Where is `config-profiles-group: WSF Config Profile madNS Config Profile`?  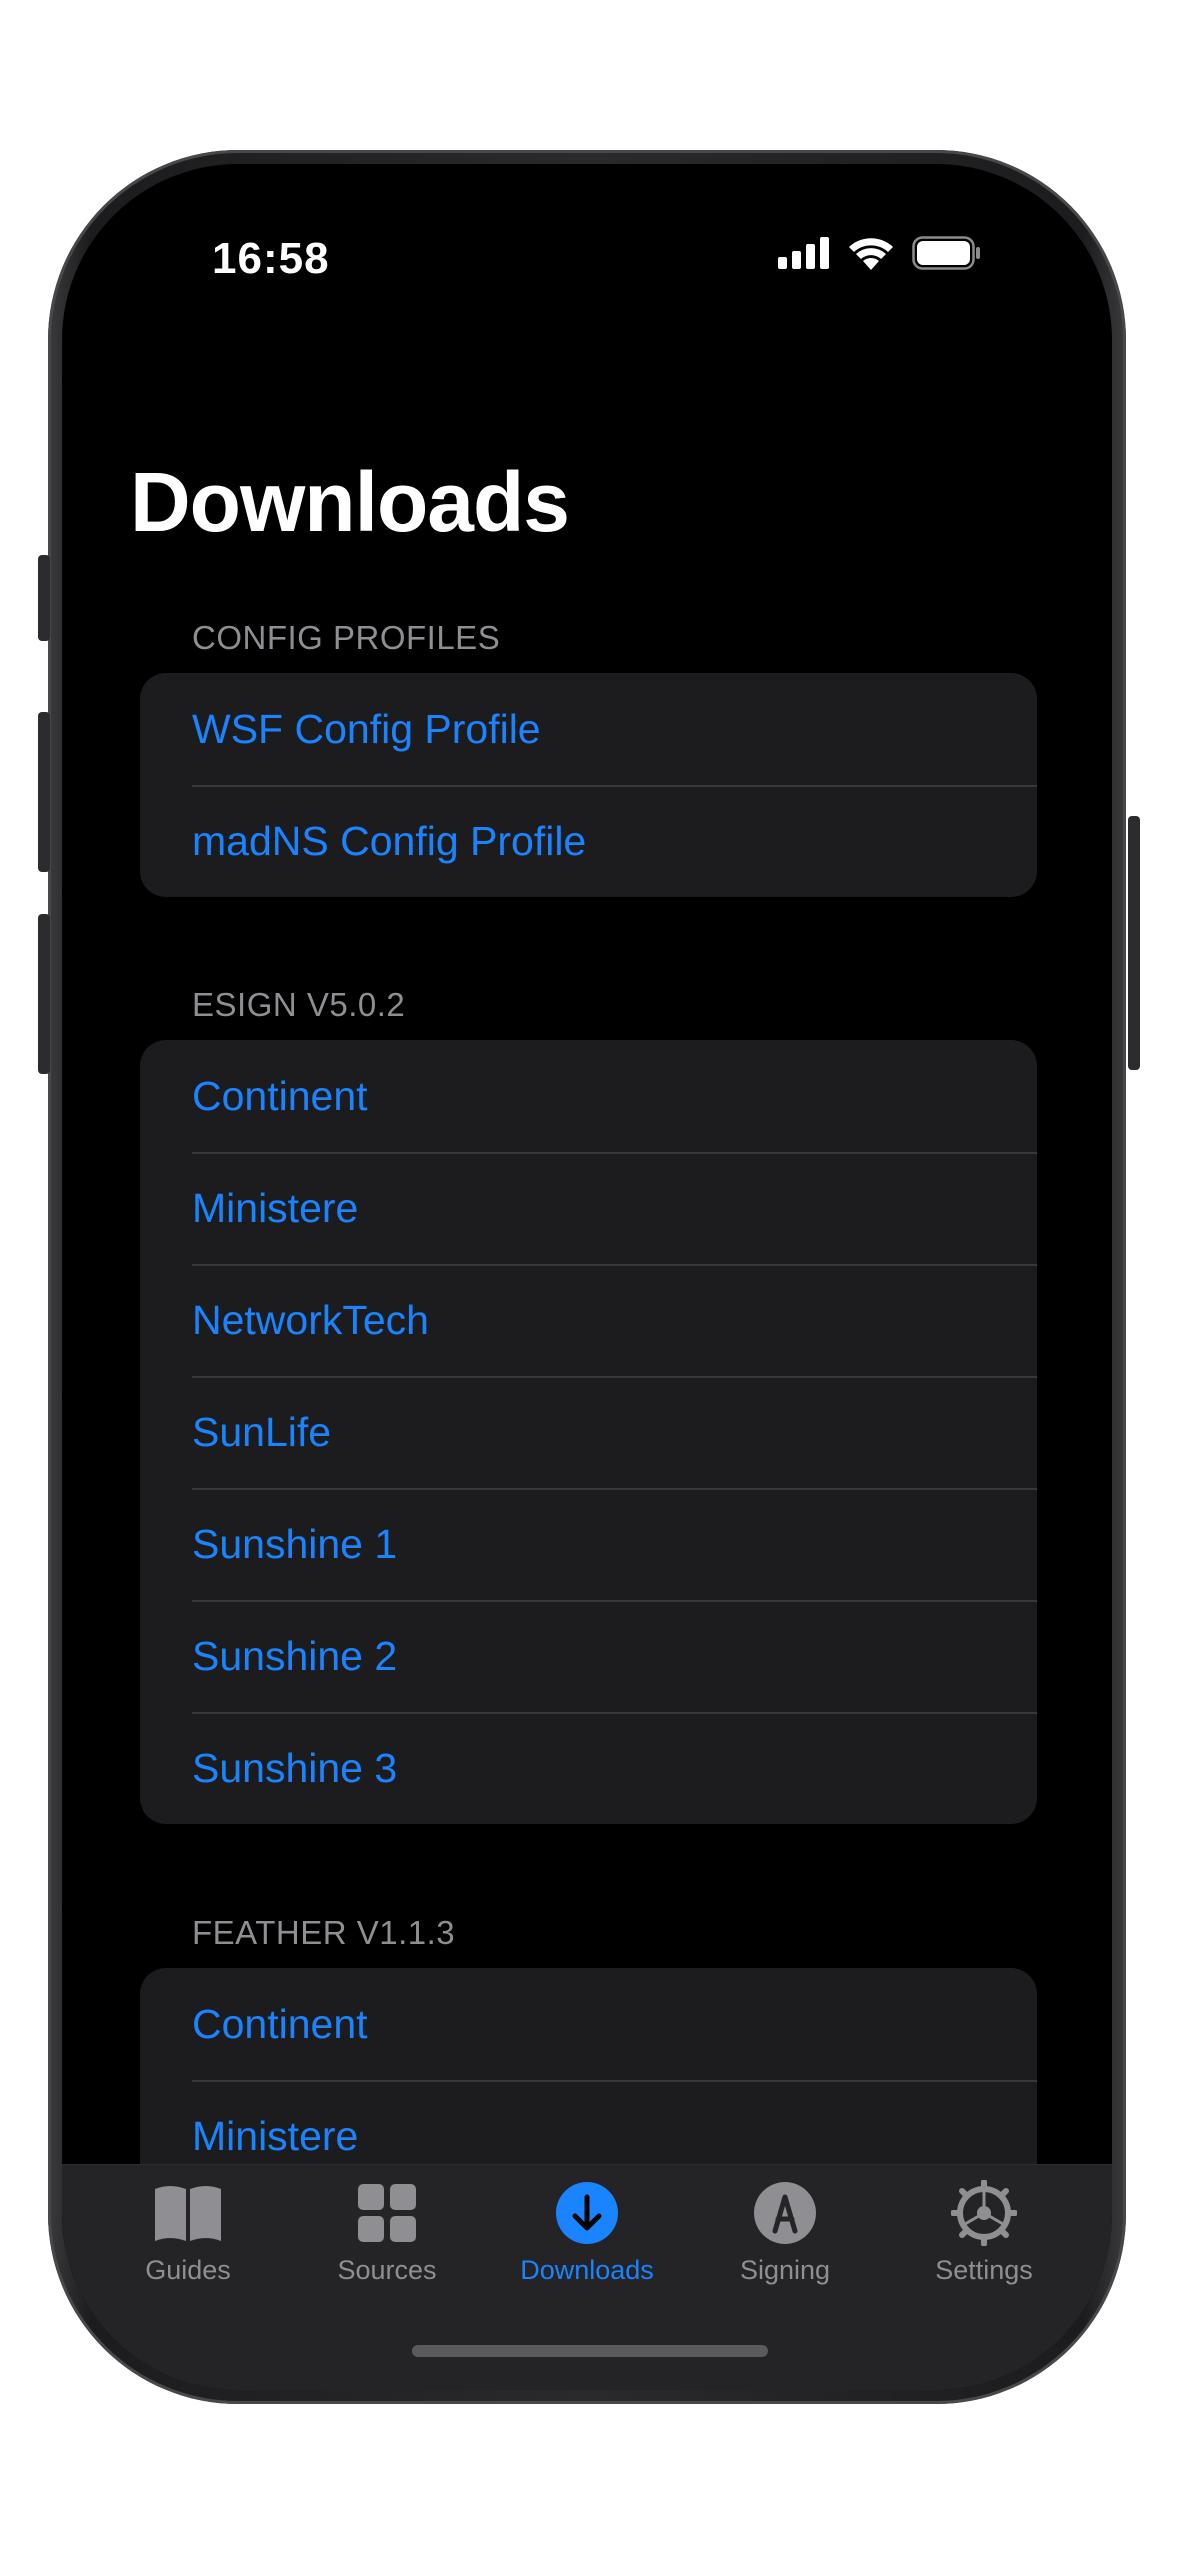
config-profiles-group: WSF Config Profile madNS Config Profile is located at coordinates (588, 785).